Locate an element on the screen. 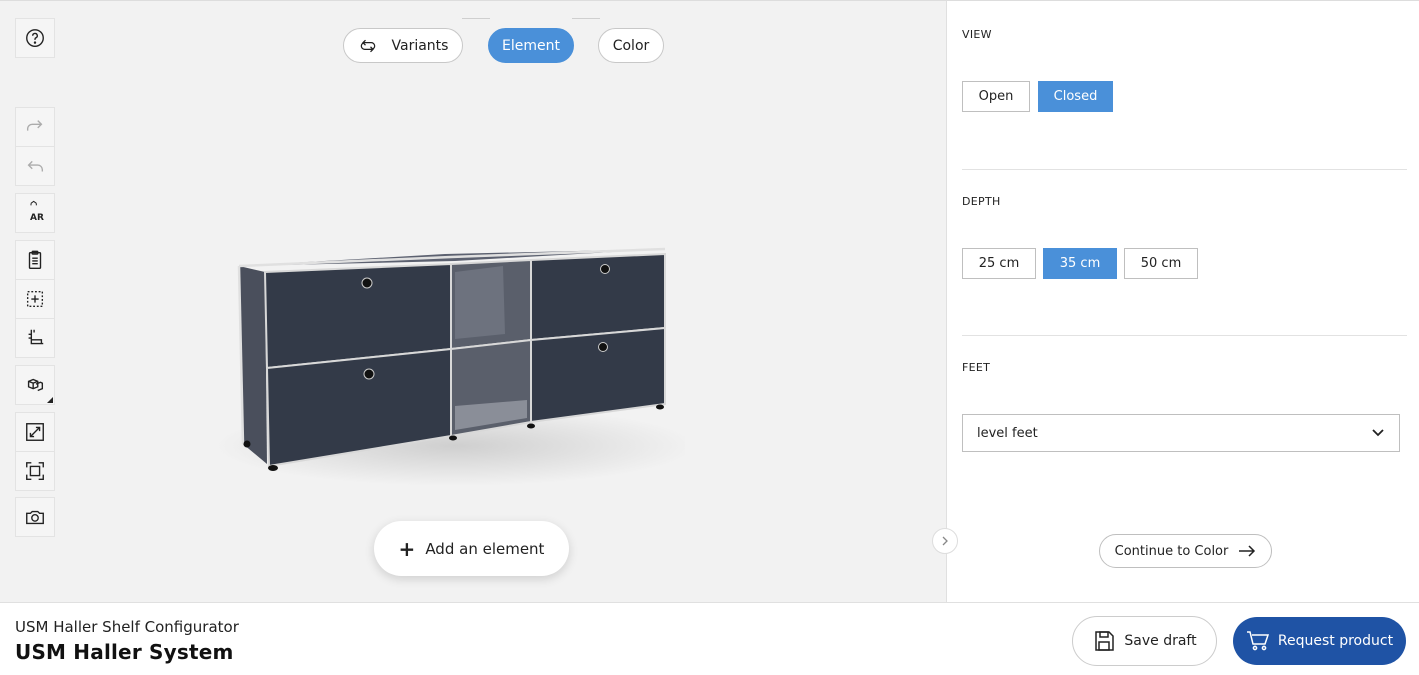  depth-section-label: DEPTH is located at coordinates (981, 201).